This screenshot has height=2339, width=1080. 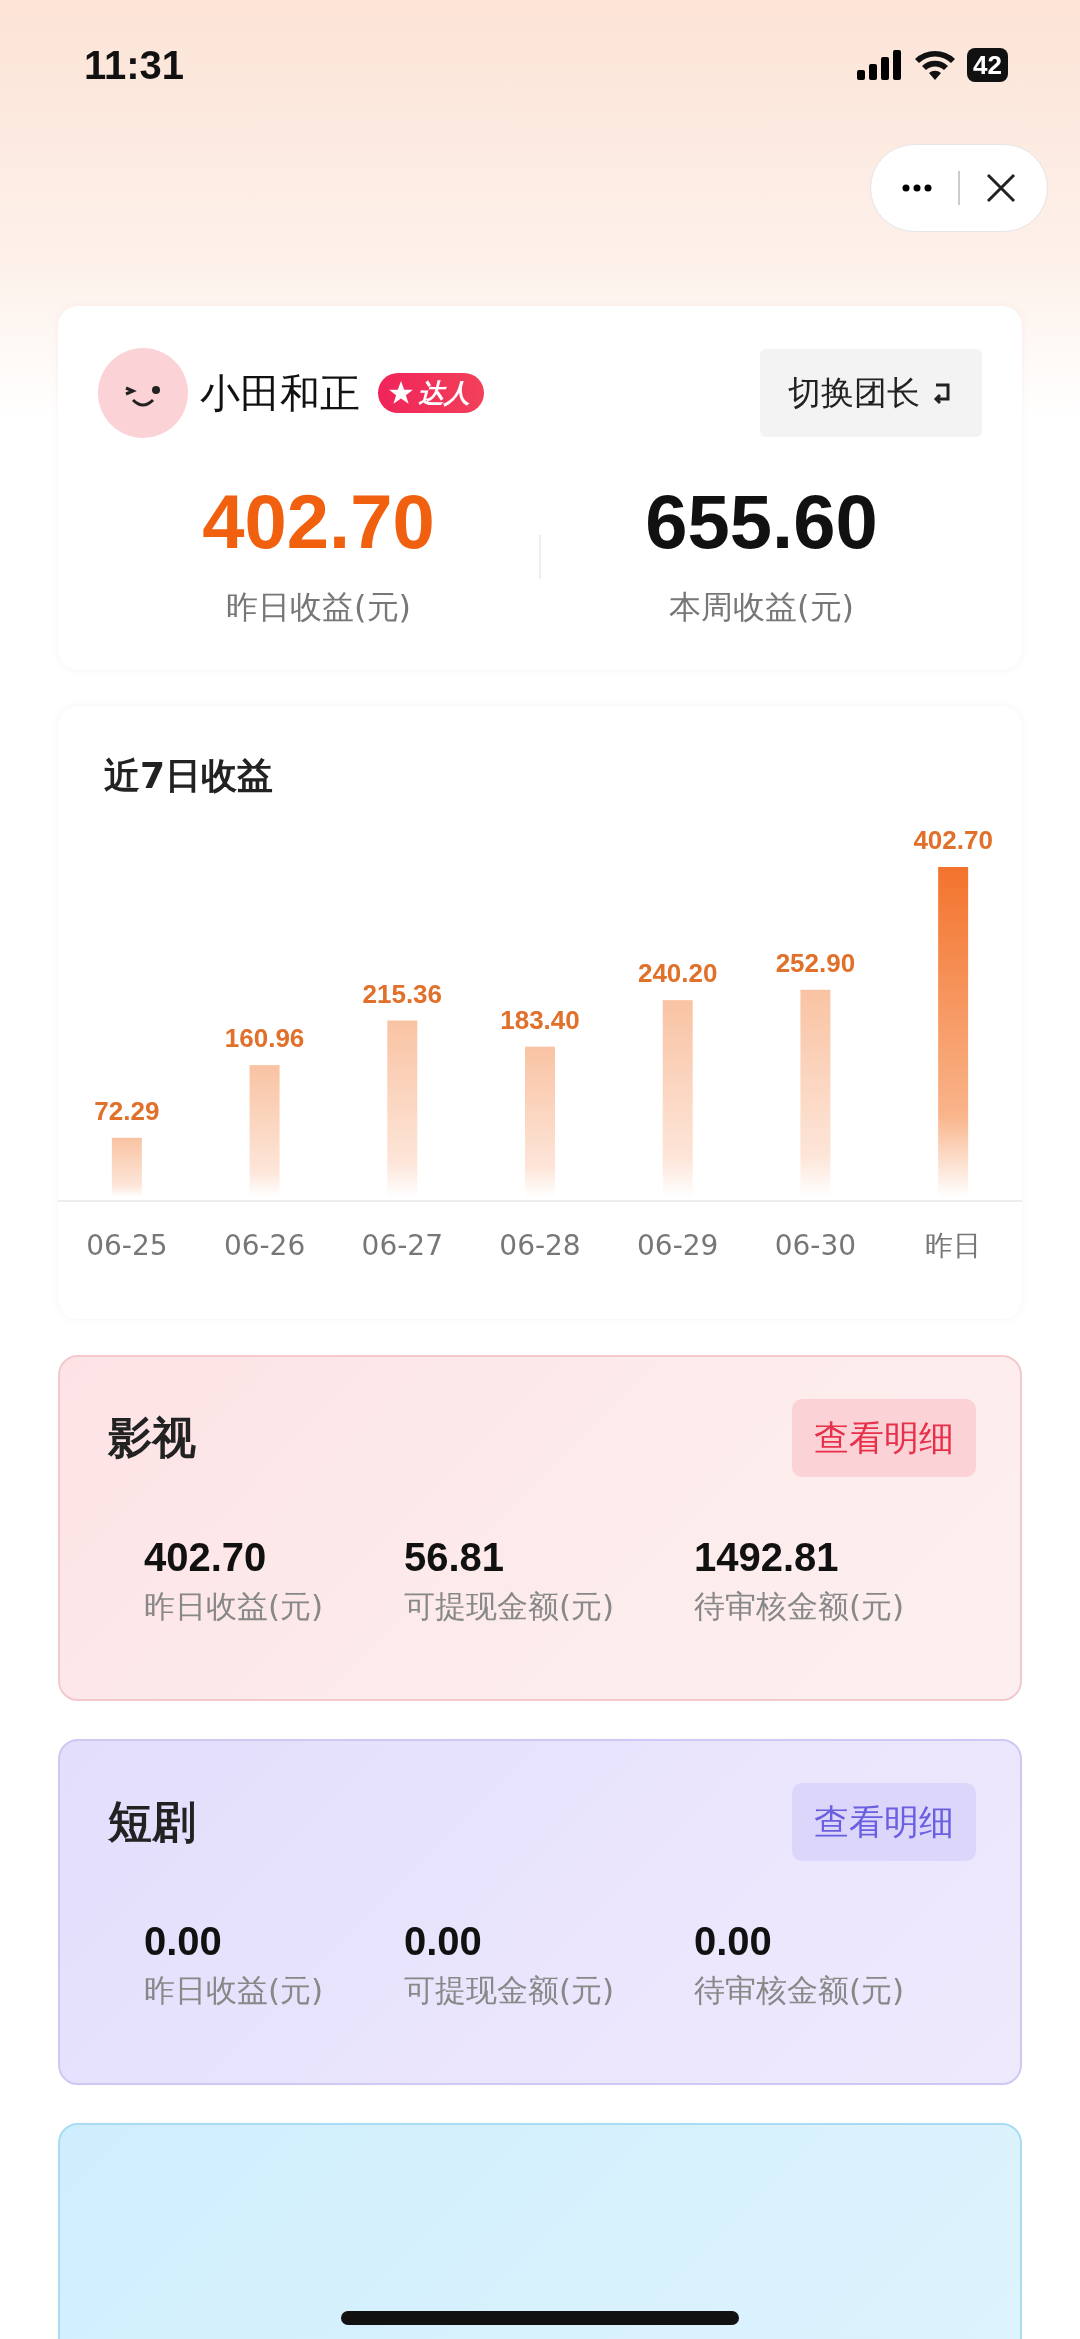 I want to click on close-icon, so click(x=1001, y=188).